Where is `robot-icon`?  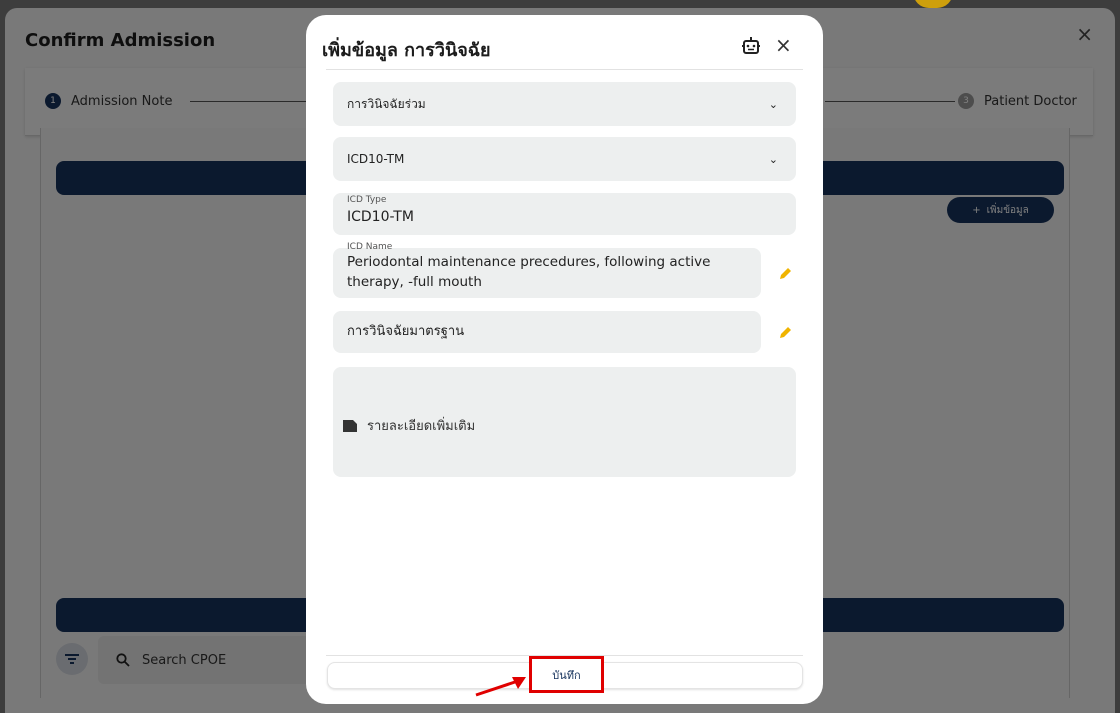
robot-icon is located at coordinates (751, 46).